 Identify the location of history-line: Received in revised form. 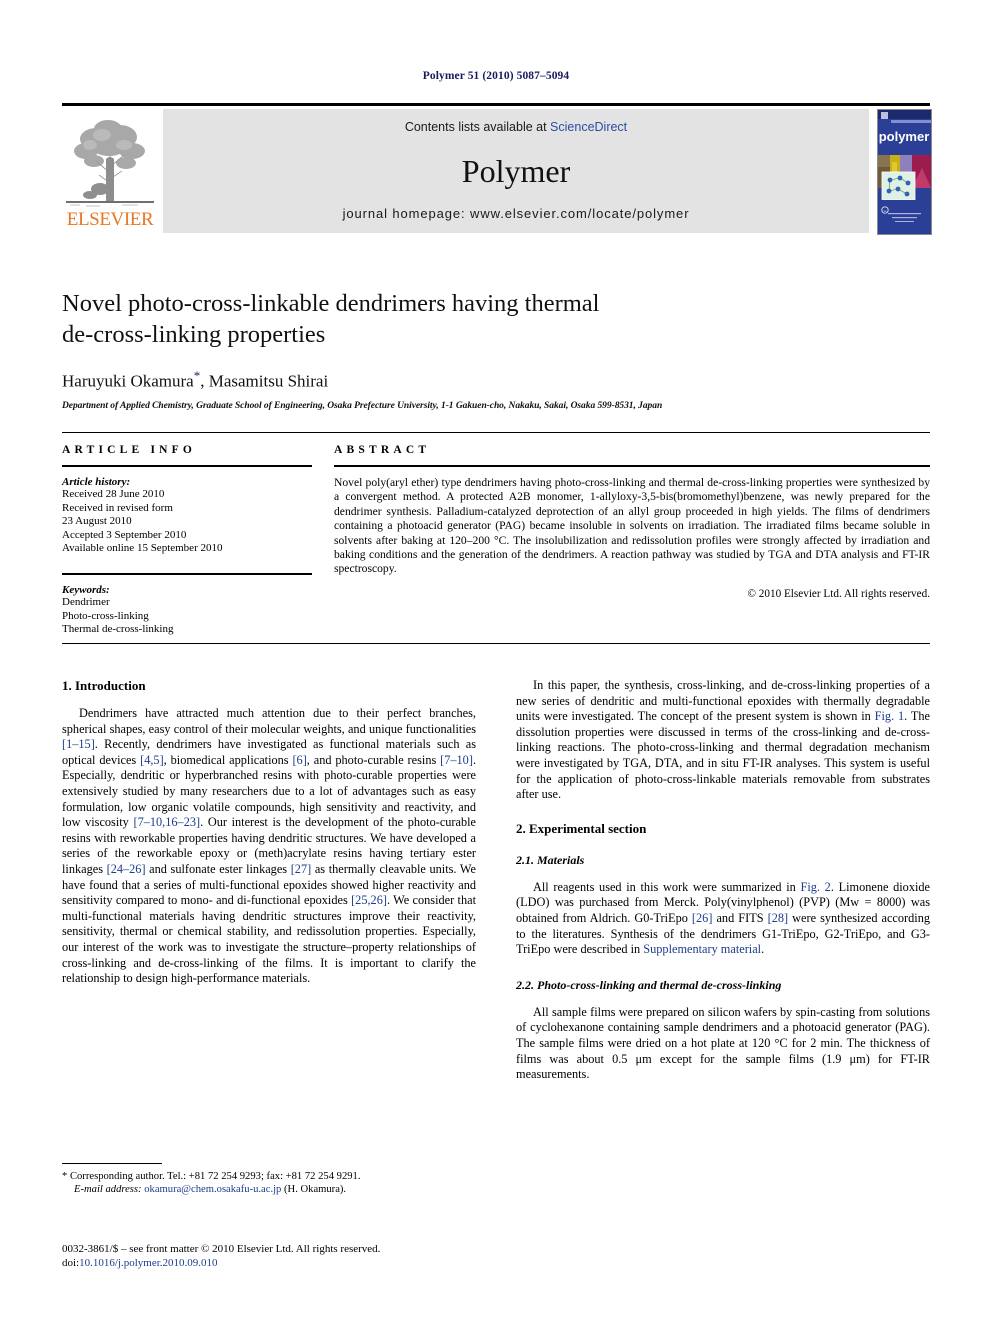
(117, 507).